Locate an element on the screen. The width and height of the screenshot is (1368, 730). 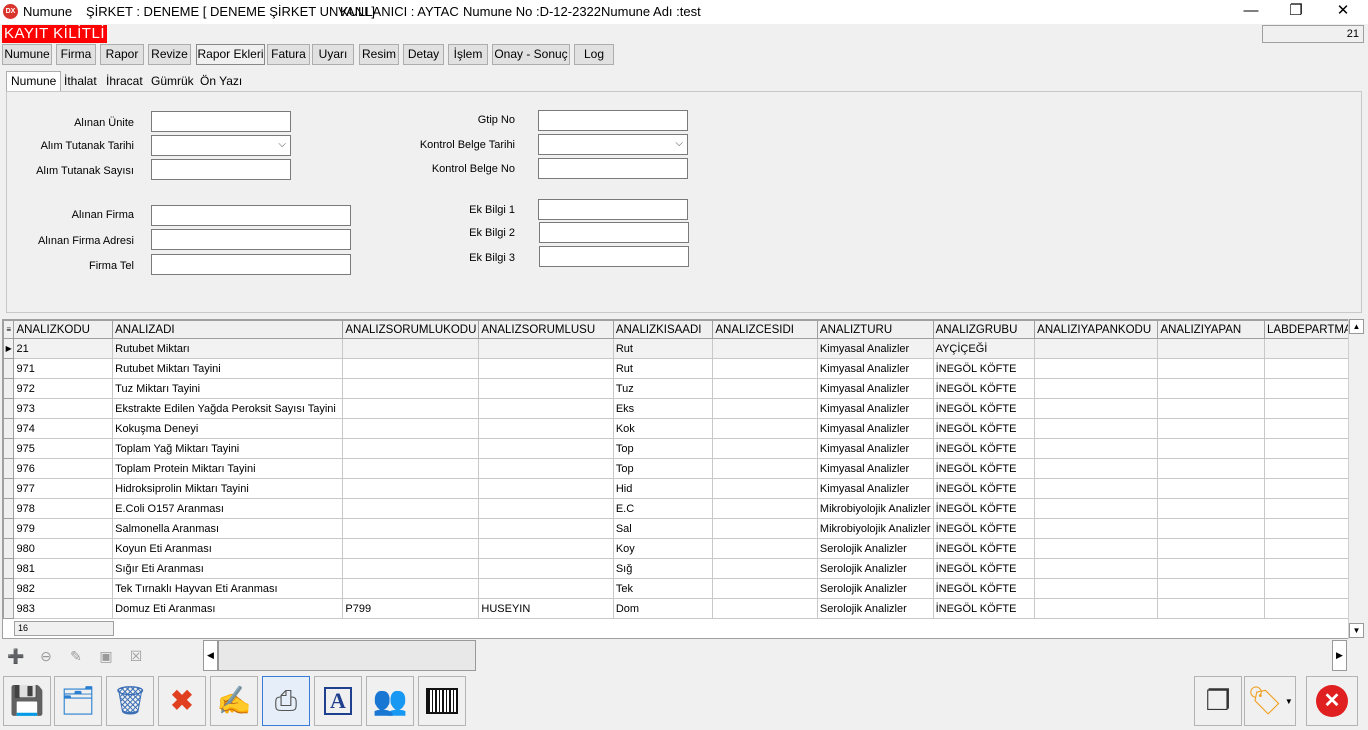
table-cell: 976 is located at coordinates (63, 468).